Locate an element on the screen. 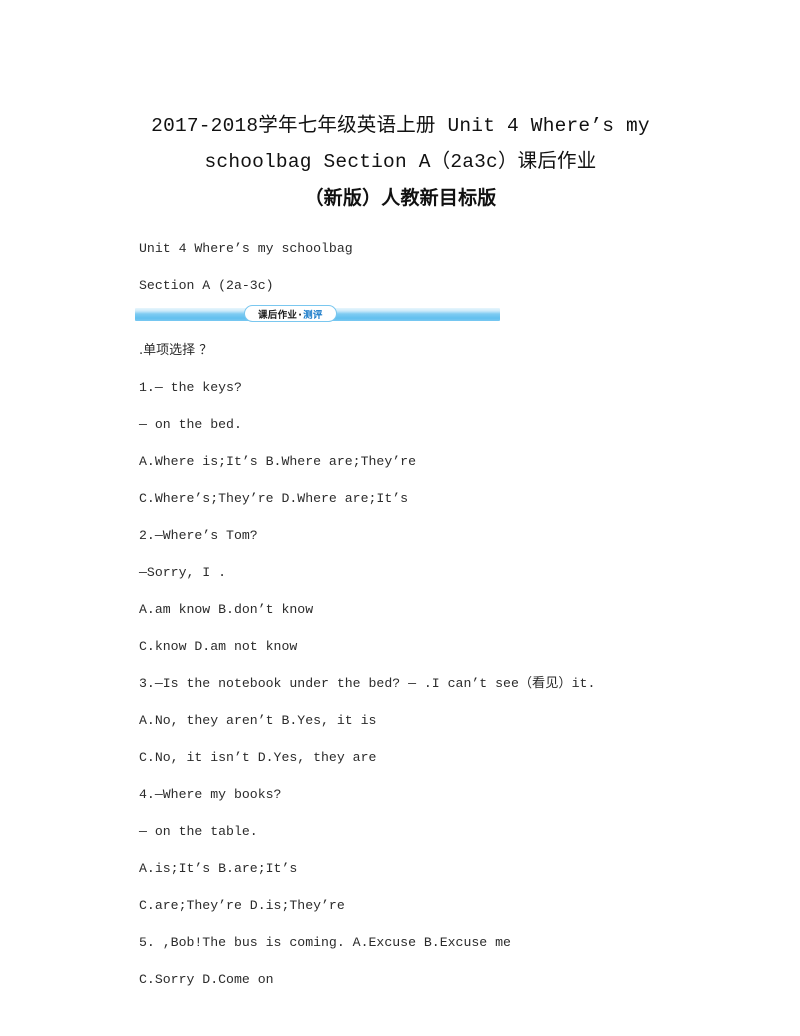  homework-banner: 课后作业·测评 is located at coordinates (317, 313).